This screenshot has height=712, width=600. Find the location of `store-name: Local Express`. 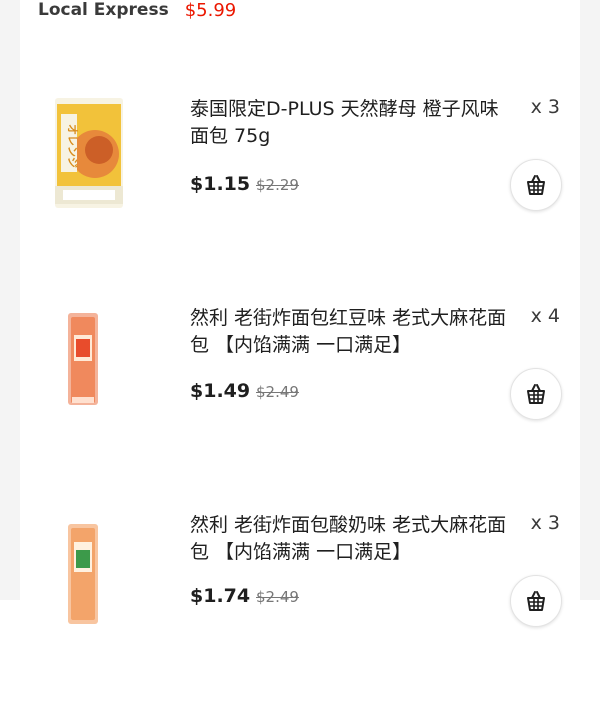

store-name: Local Express is located at coordinates (103, 10).